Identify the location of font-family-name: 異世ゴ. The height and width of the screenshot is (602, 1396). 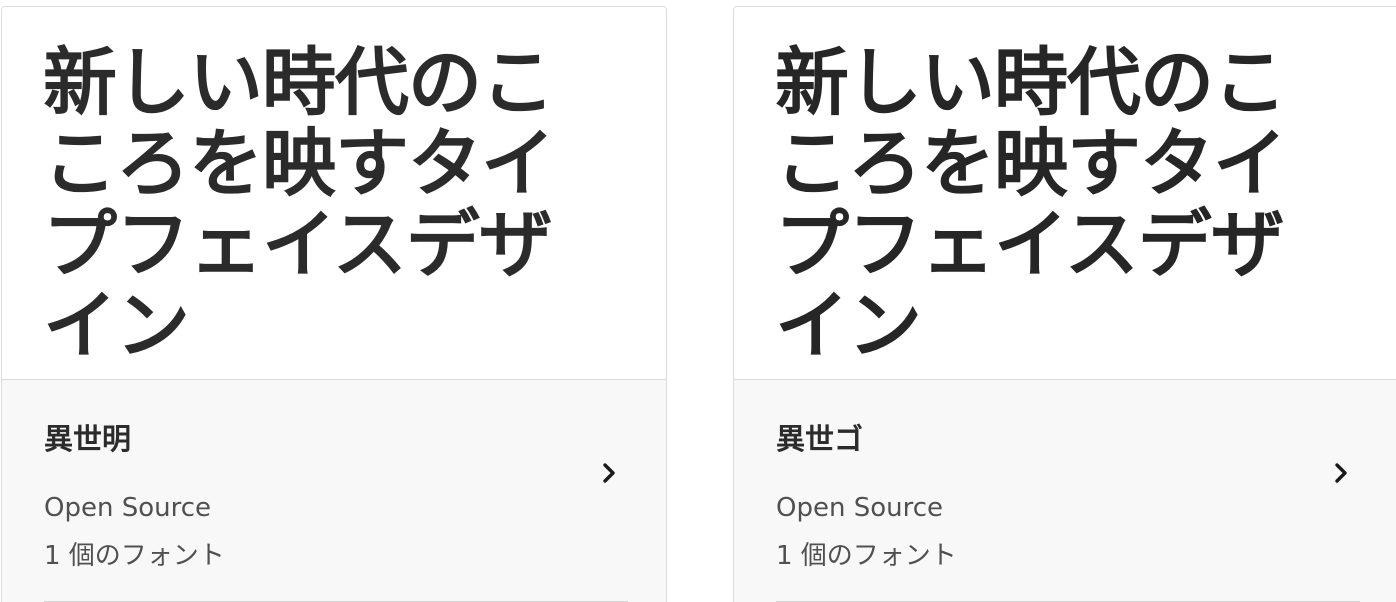
(820, 439).